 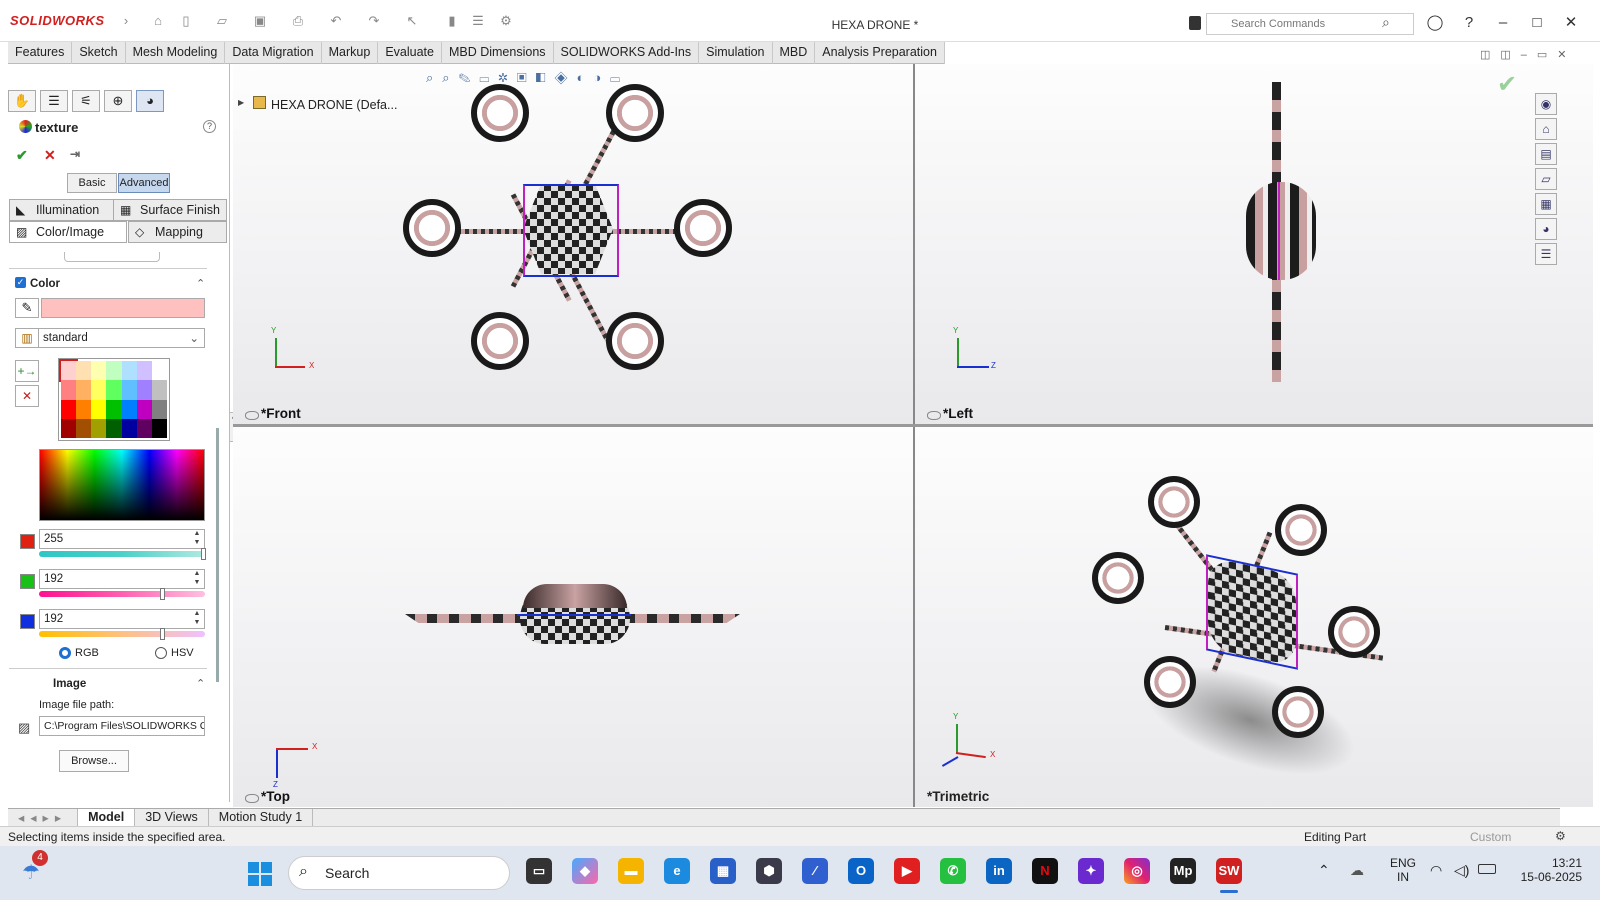 I want to click on volume-icon: ◁), so click(x=1461, y=870).